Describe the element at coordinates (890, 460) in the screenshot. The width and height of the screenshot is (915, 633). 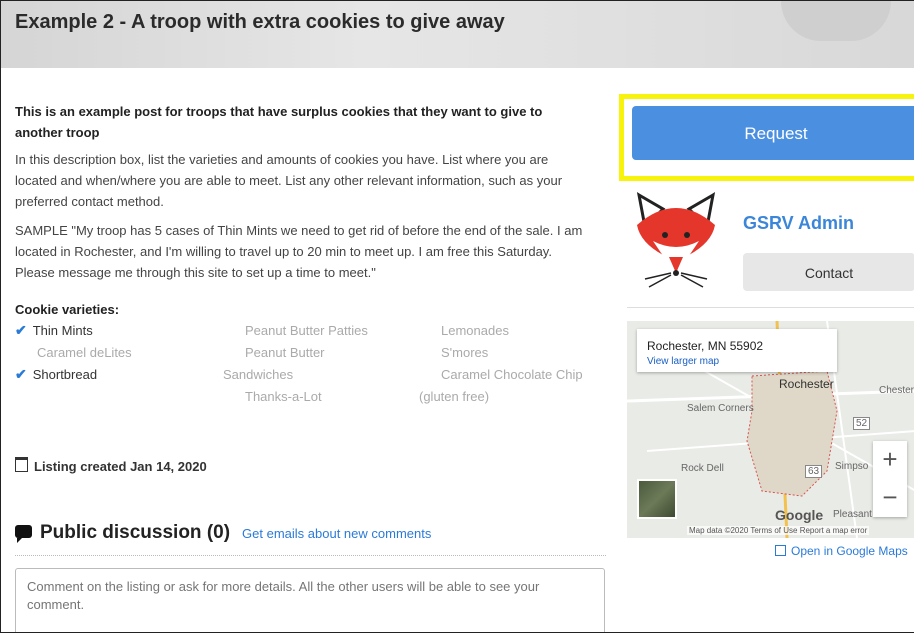
I see `zoom-in-button: +` at that location.